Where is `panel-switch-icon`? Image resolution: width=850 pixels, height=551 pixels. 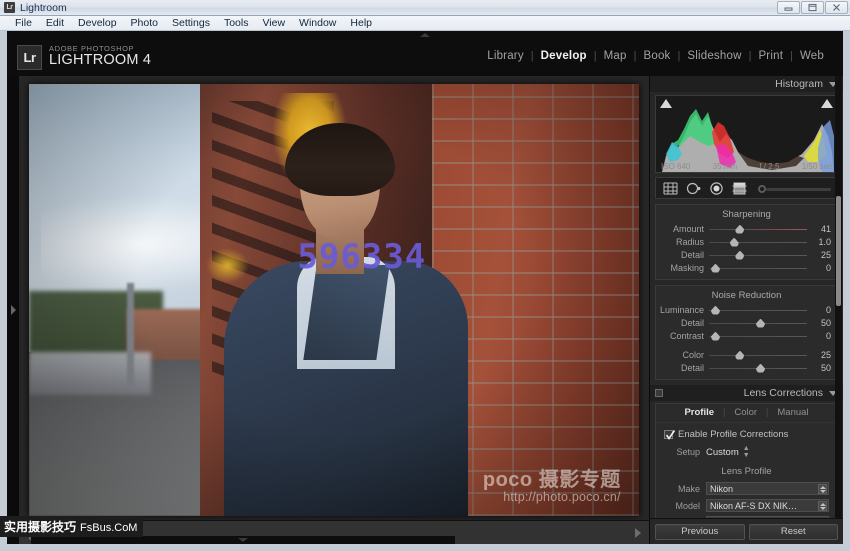
panel-switch-icon is located at coordinates (659, 393).